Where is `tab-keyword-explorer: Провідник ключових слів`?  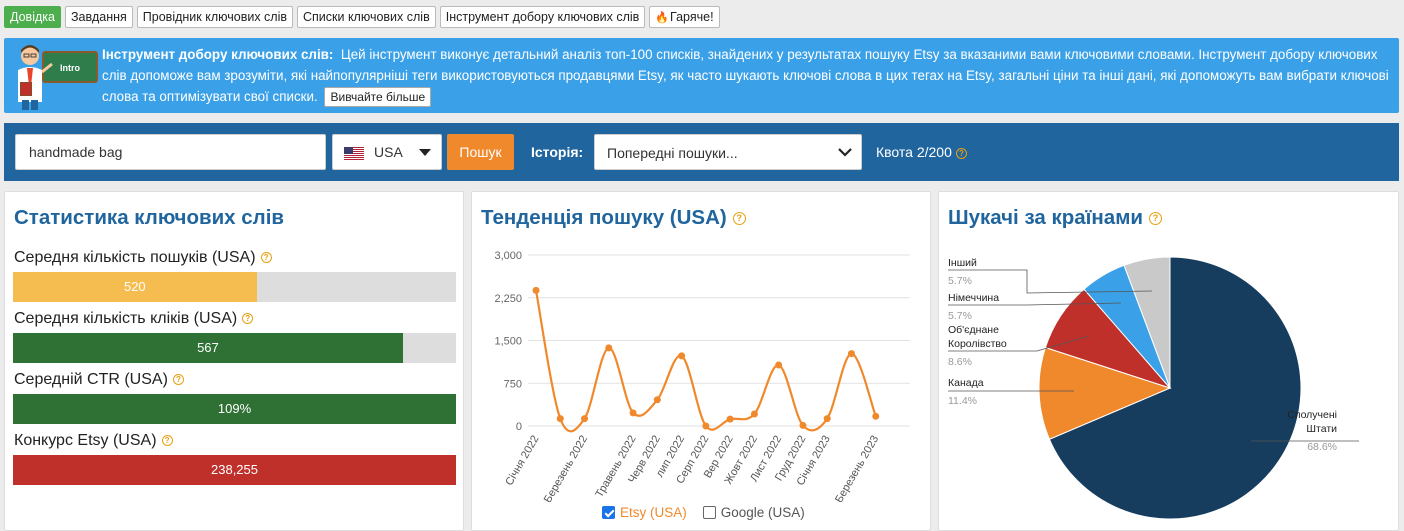 tab-keyword-explorer: Провідник ключових слів is located at coordinates (214, 17).